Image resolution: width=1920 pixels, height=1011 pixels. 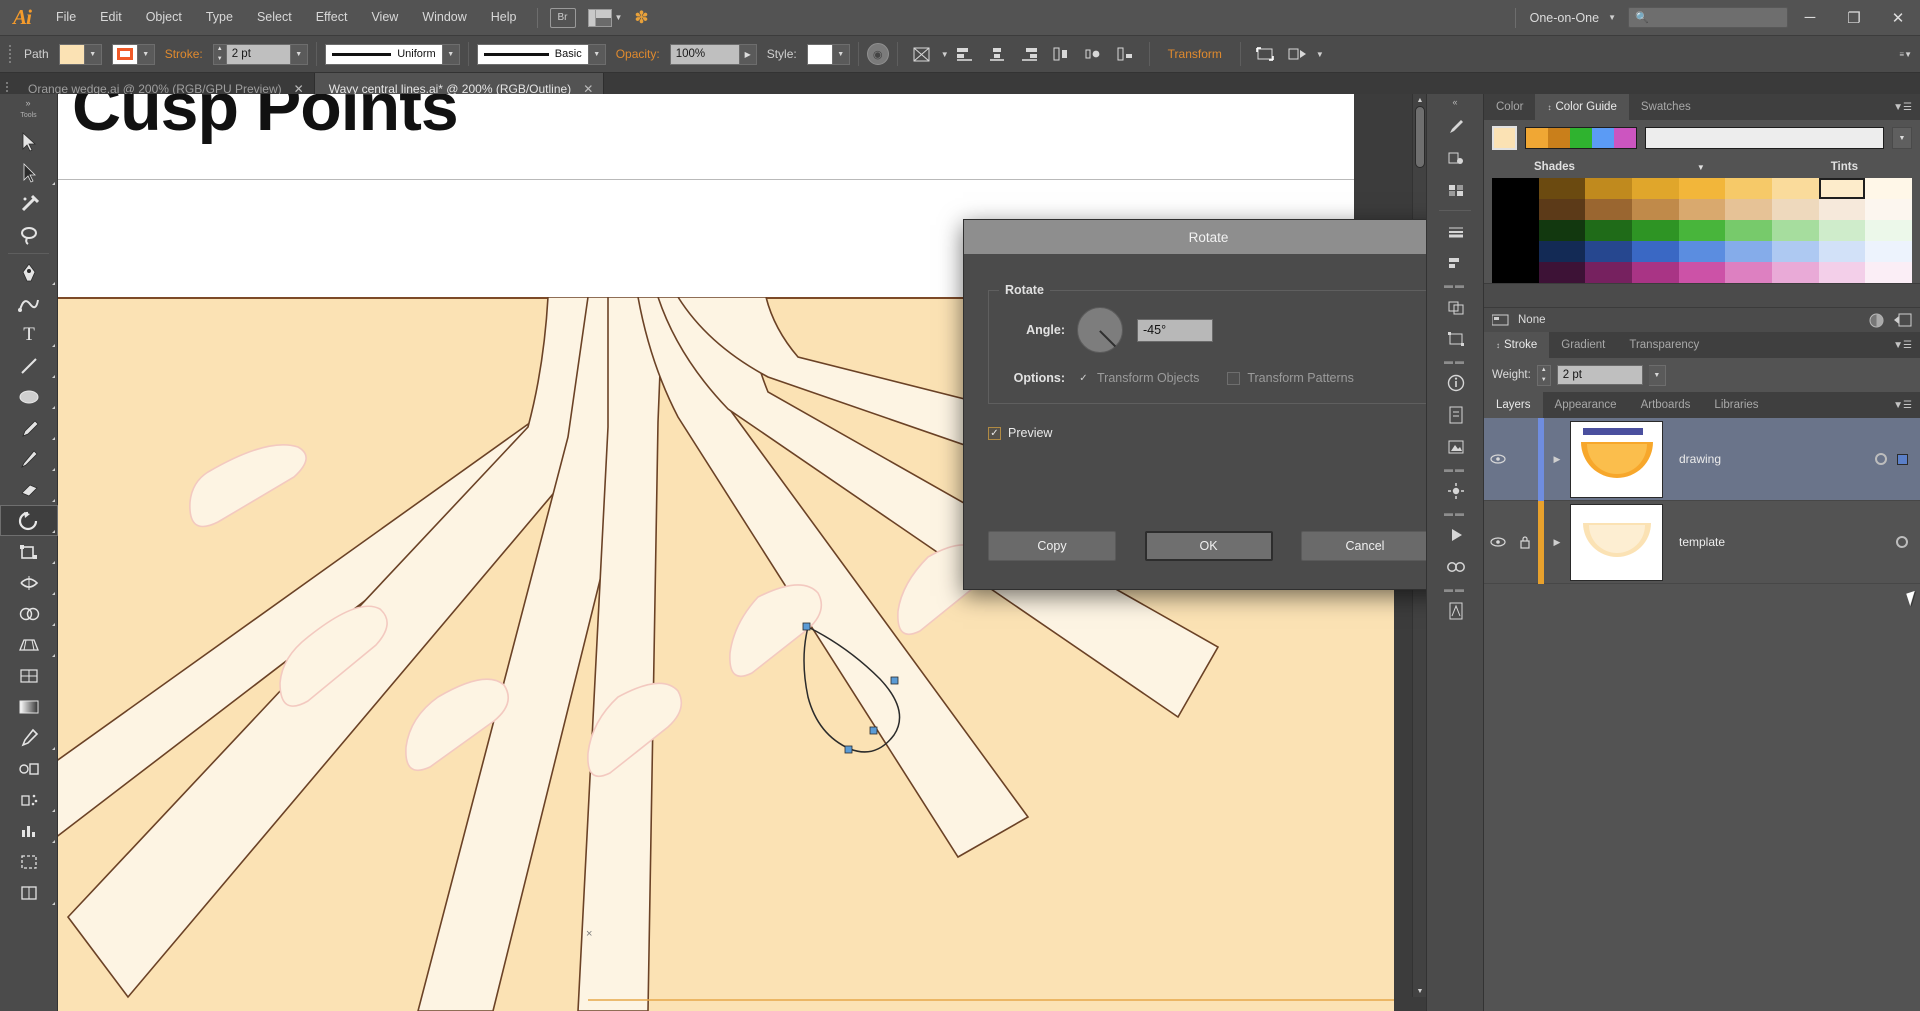 I want to click on artboard-tool, so click(x=29, y=861).